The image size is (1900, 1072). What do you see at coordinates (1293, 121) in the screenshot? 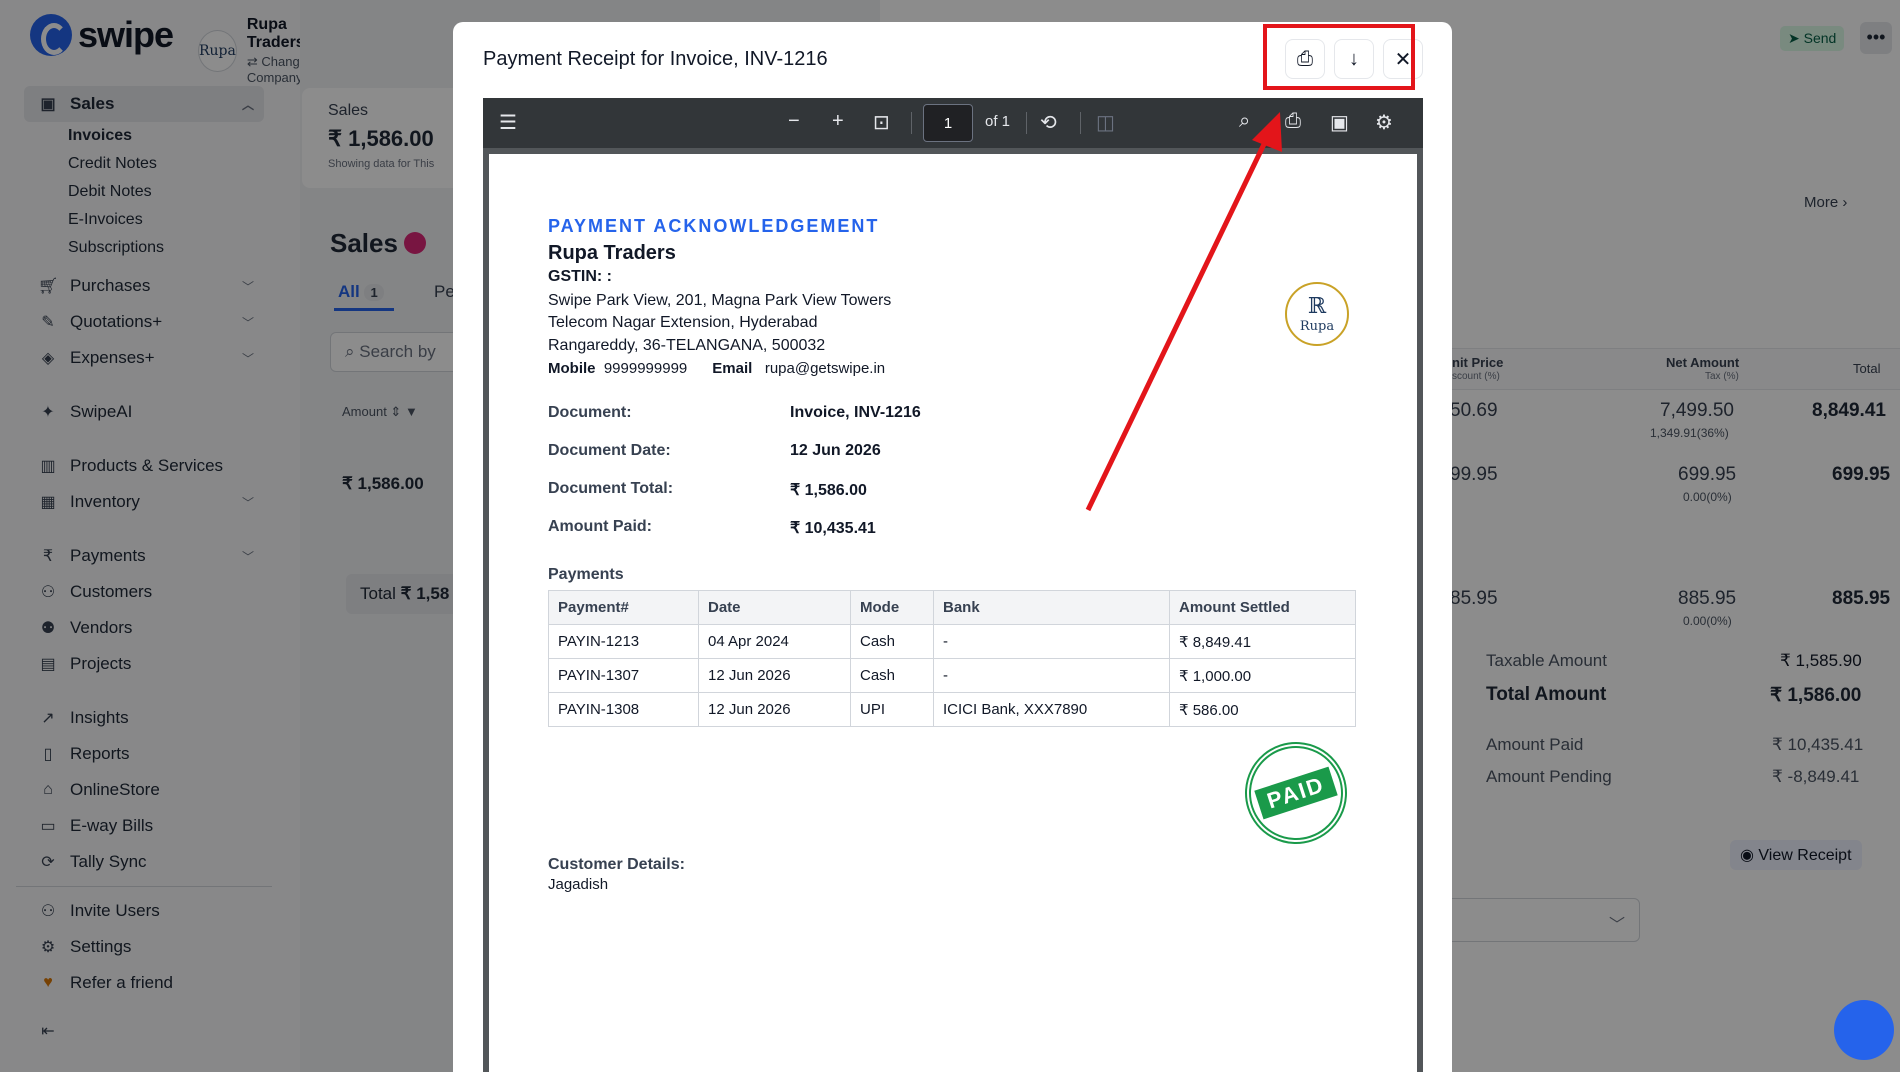
I see `print-icon: ⎙` at bounding box center [1293, 121].